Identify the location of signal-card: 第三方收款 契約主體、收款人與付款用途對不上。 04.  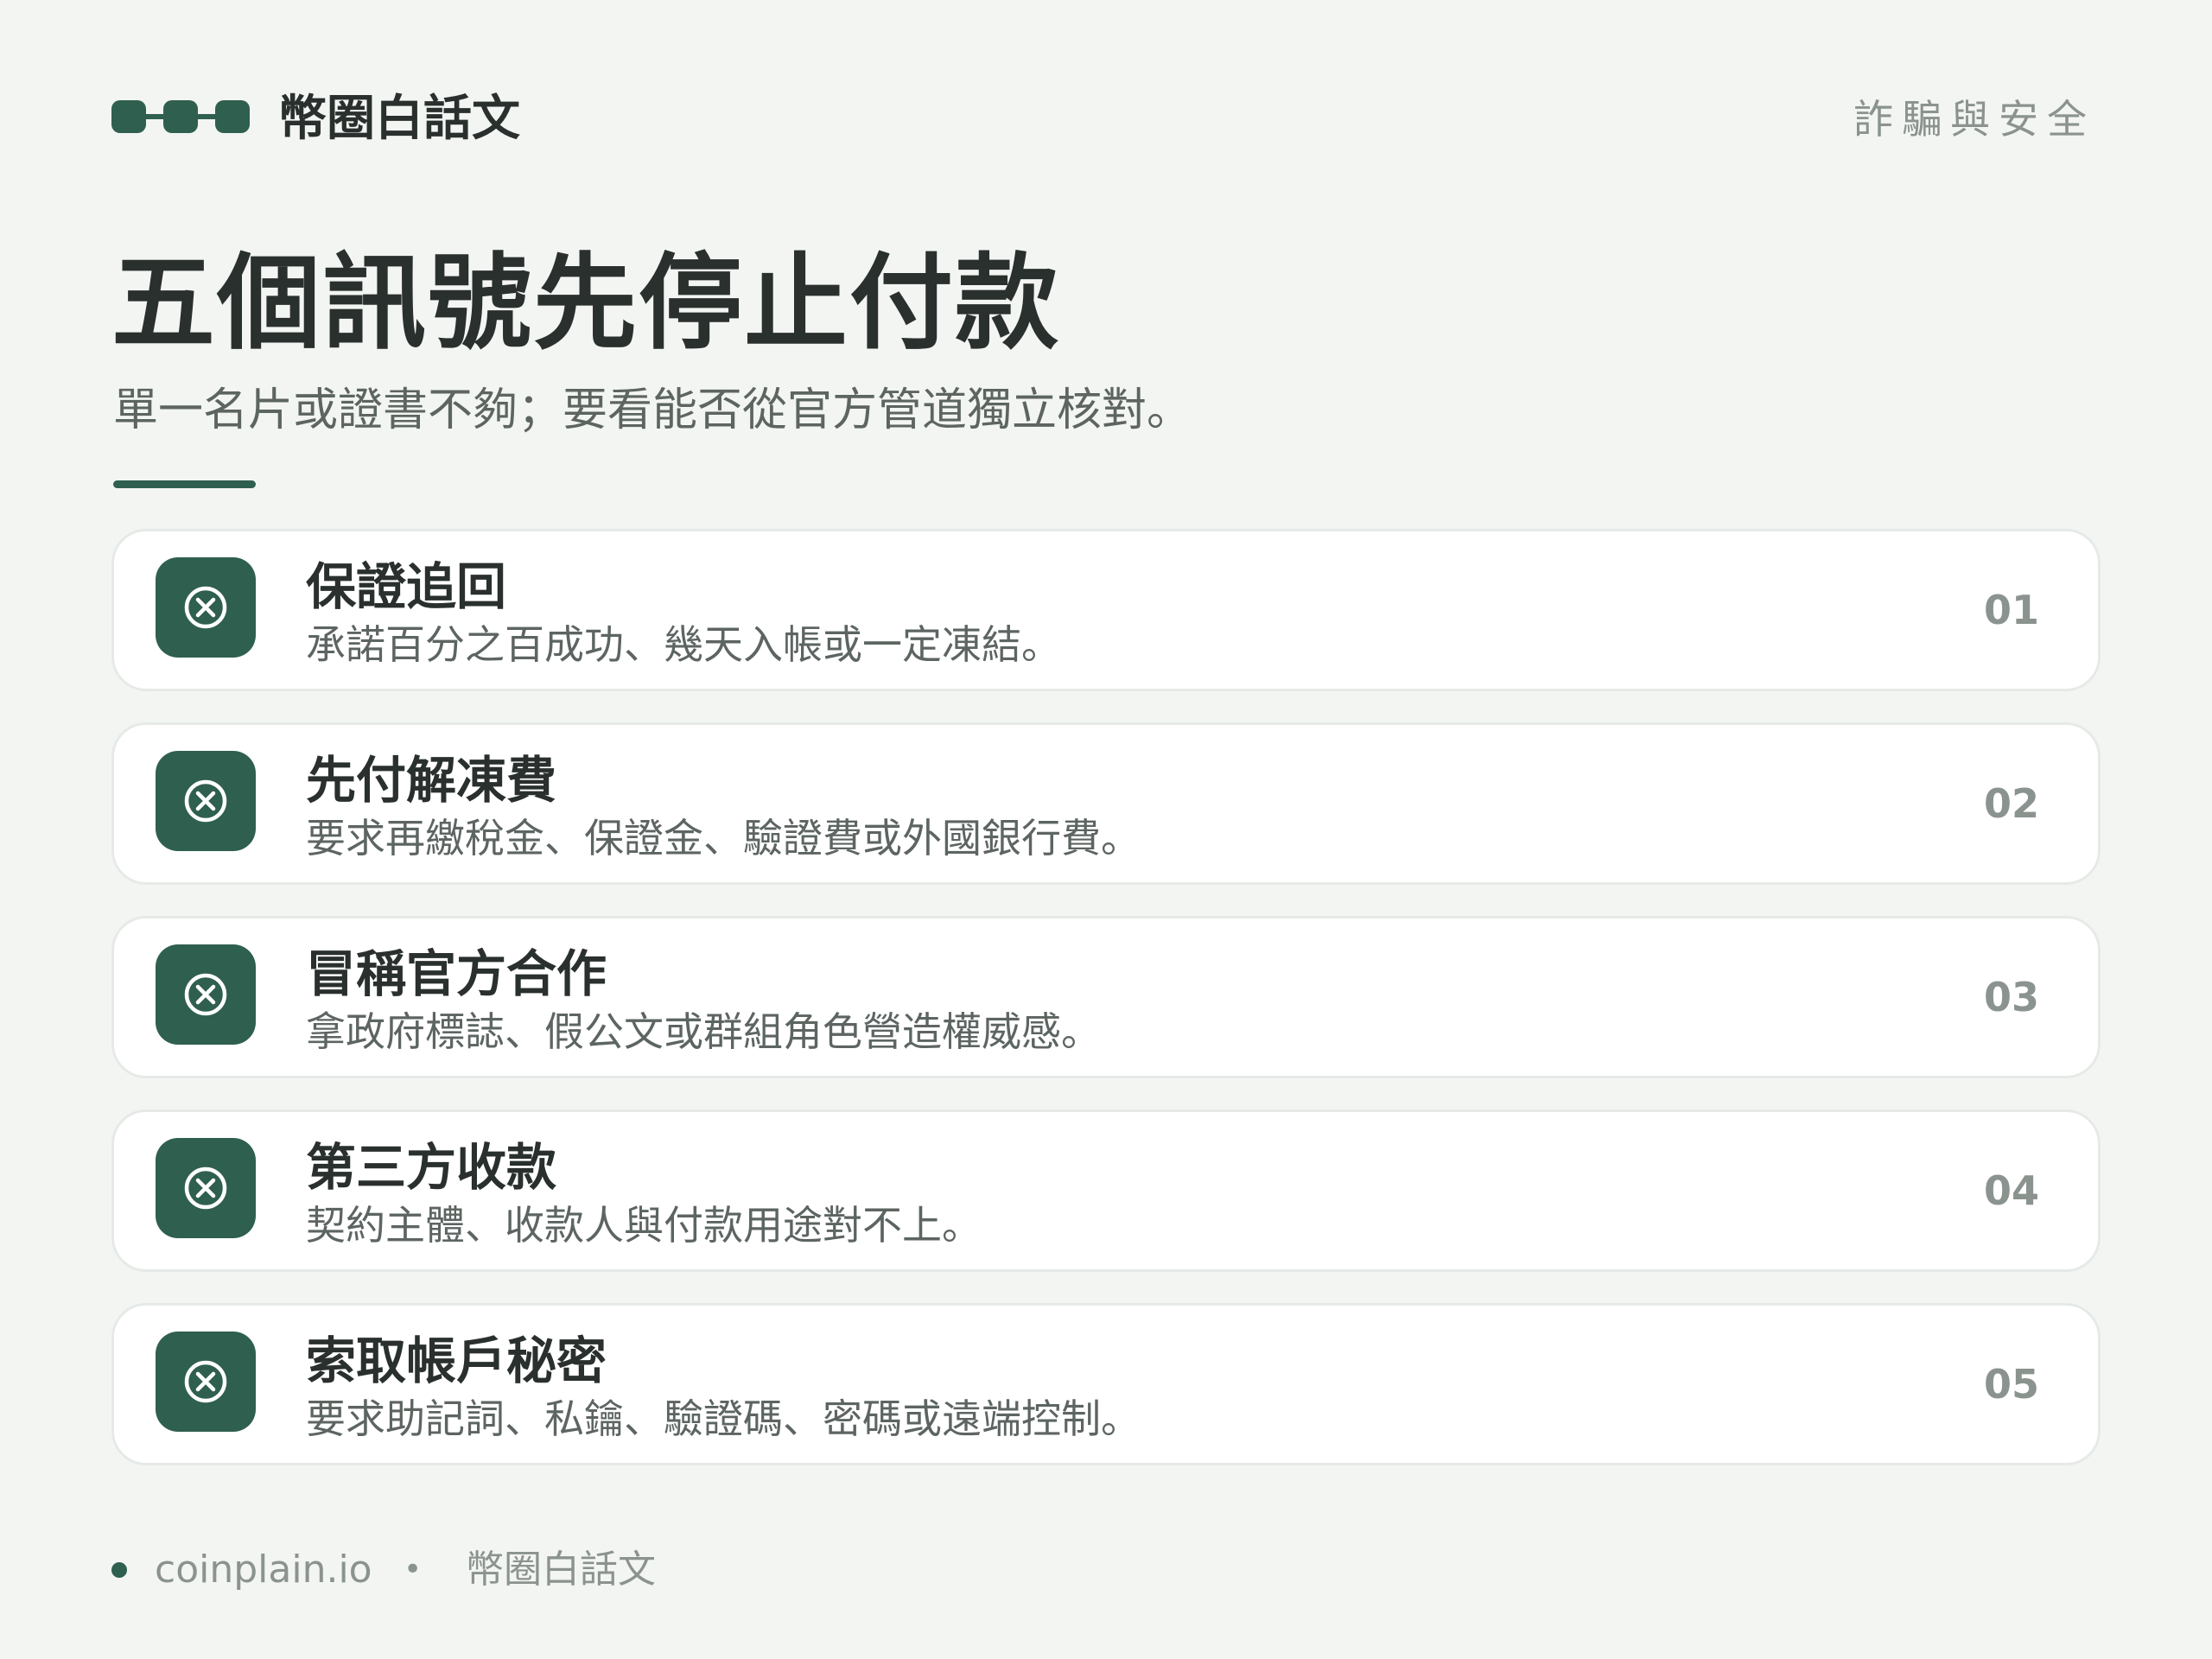
(1106, 1190).